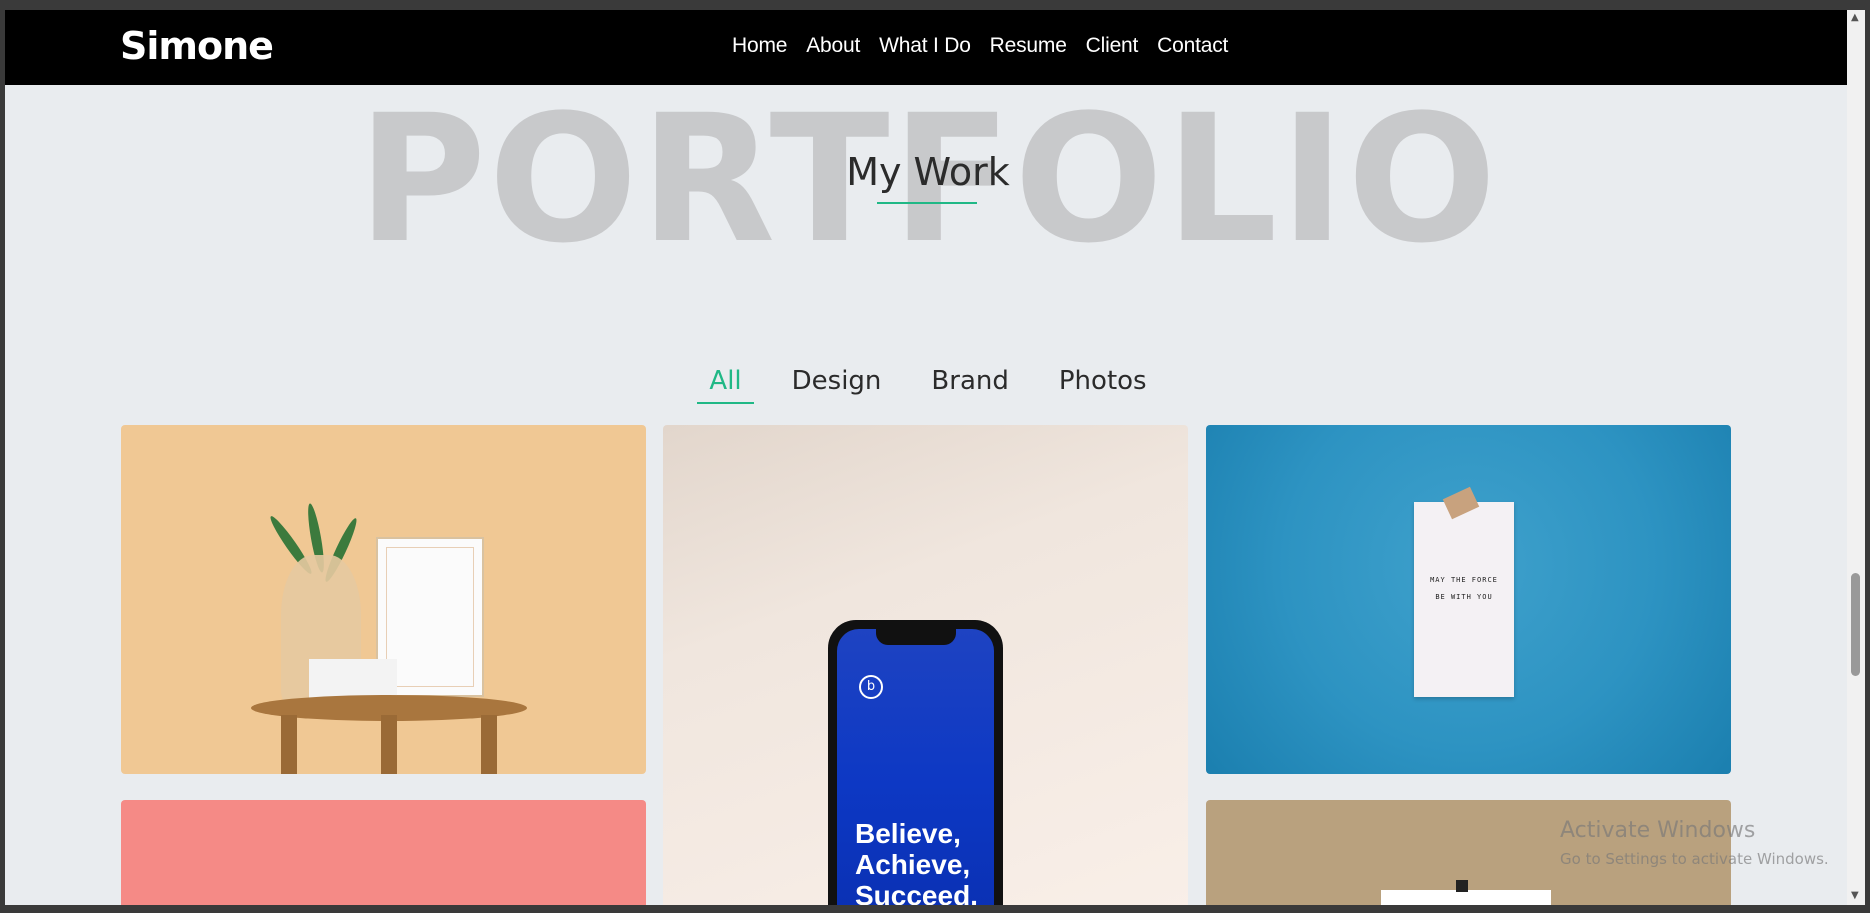 The width and height of the screenshot is (1870, 913). Describe the element at coordinates (1855, 895) in the screenshot. I see `scroll-down-arrow-icon: ▼` at that location.